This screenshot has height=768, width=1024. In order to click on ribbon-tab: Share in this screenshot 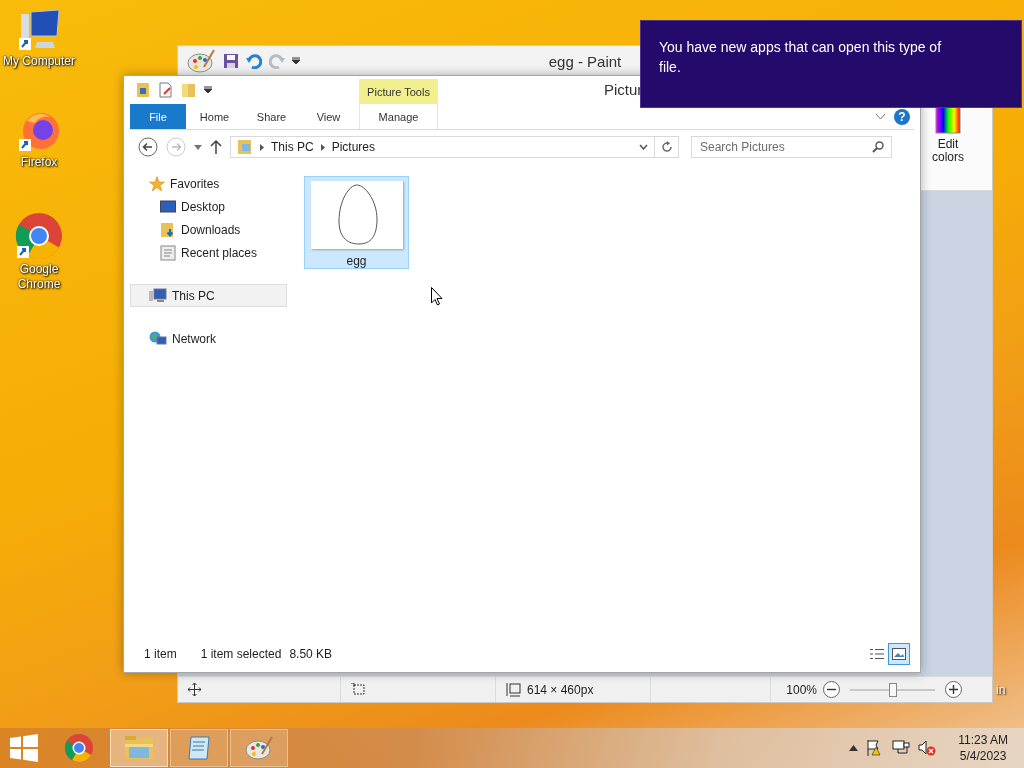, I will do `click(271, 116)`.